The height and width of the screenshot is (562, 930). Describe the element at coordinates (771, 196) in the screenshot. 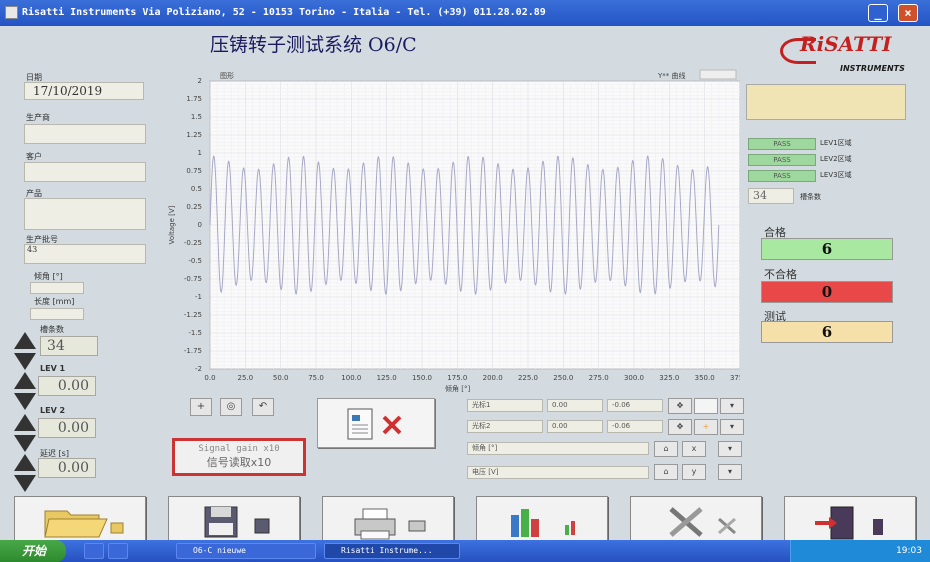

I see `slot-count-field: 34` at that location.